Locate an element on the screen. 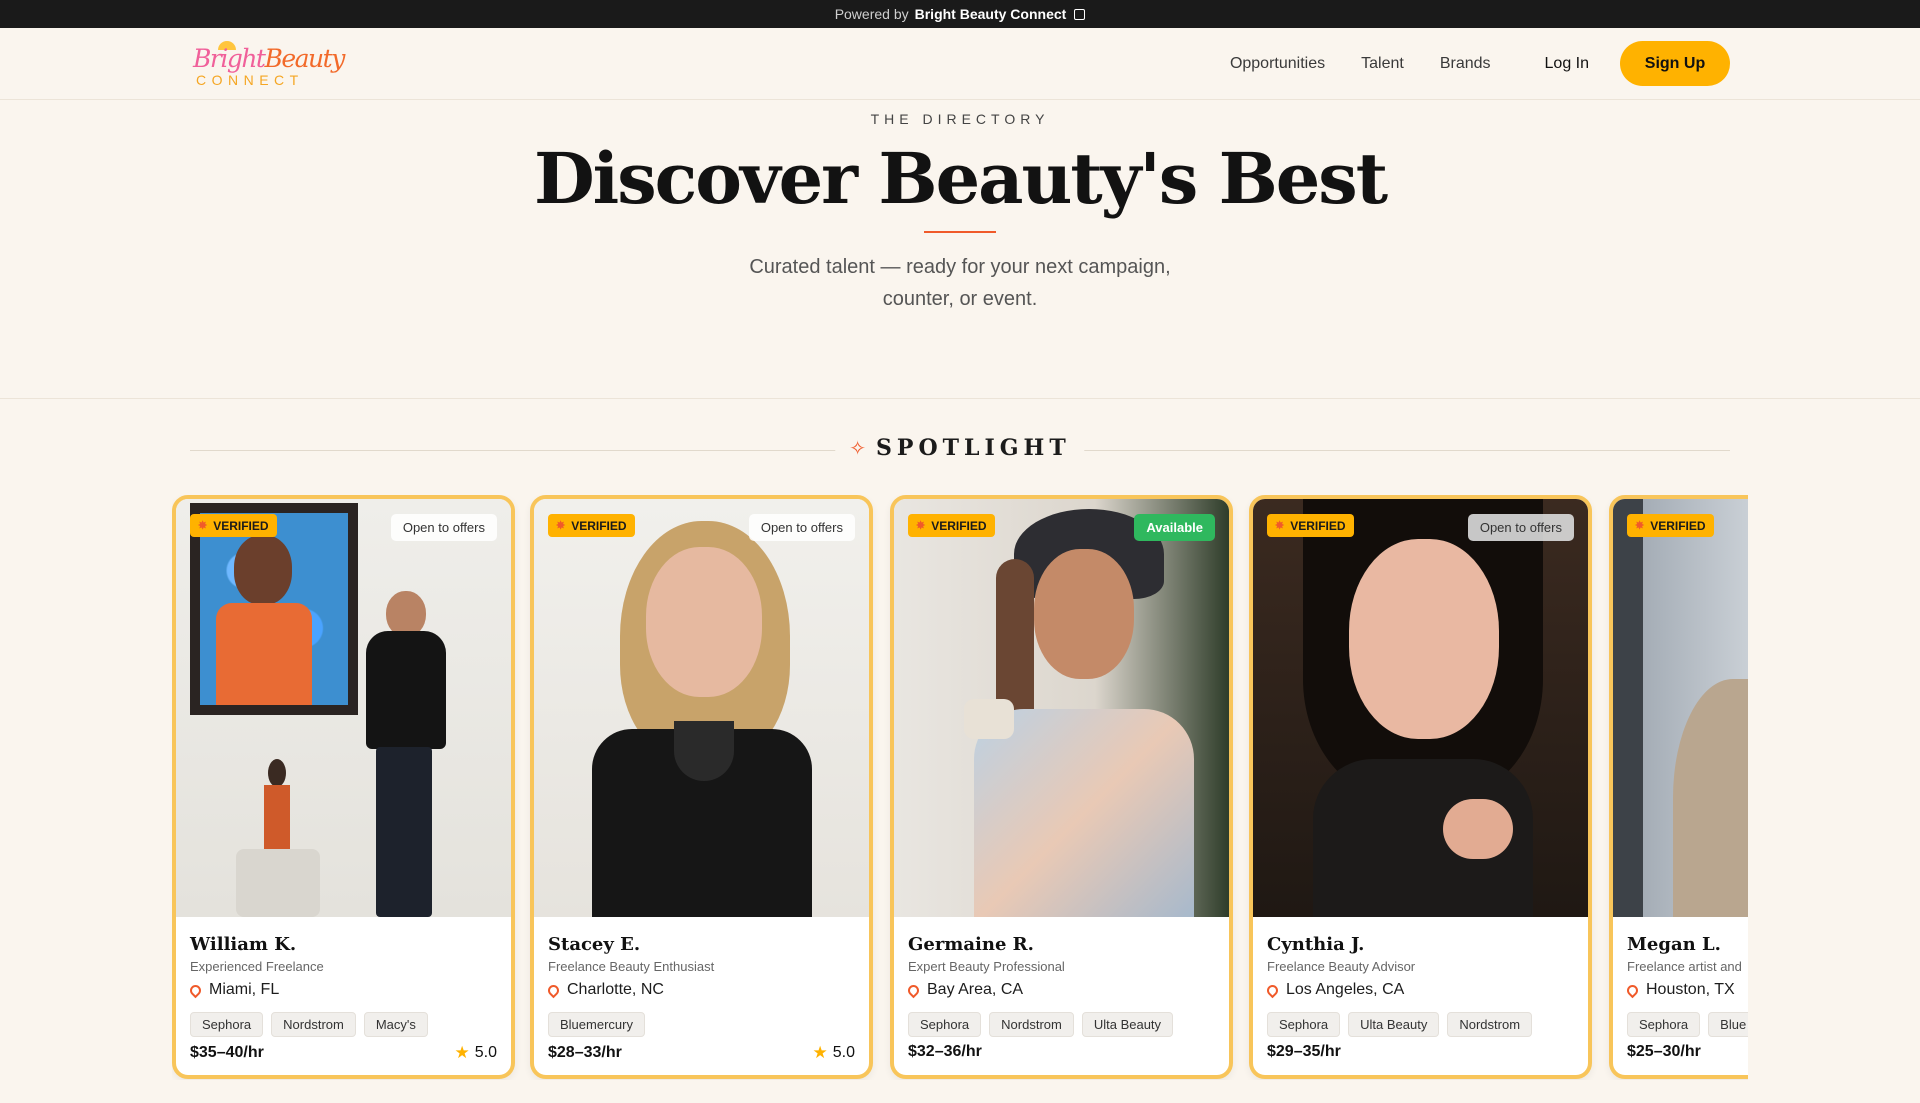  talent-role: Freelance Beauty Advisor is located at coordinates (1341, 966).